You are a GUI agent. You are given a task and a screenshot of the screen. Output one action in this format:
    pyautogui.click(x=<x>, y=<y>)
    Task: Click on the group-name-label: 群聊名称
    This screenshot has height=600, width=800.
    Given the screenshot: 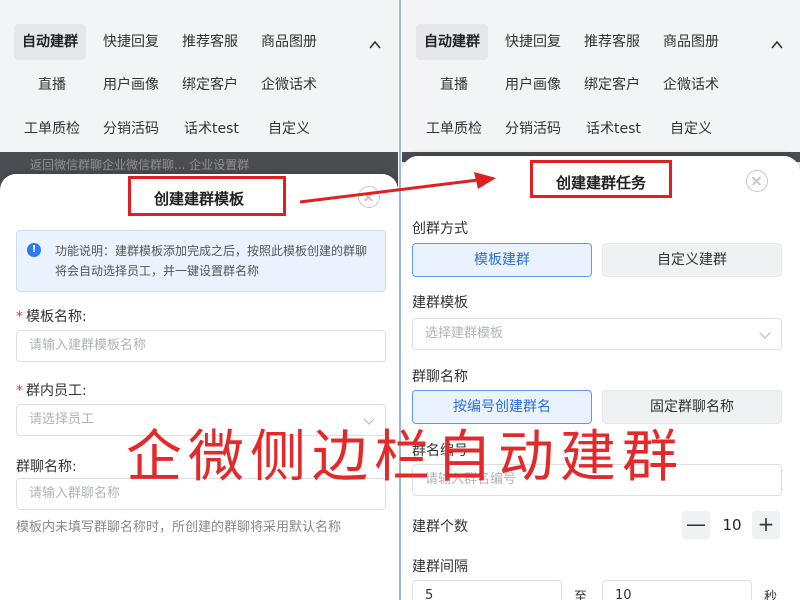 What is the action you would take?
    pyautogui.click(x=440, y=377)
    